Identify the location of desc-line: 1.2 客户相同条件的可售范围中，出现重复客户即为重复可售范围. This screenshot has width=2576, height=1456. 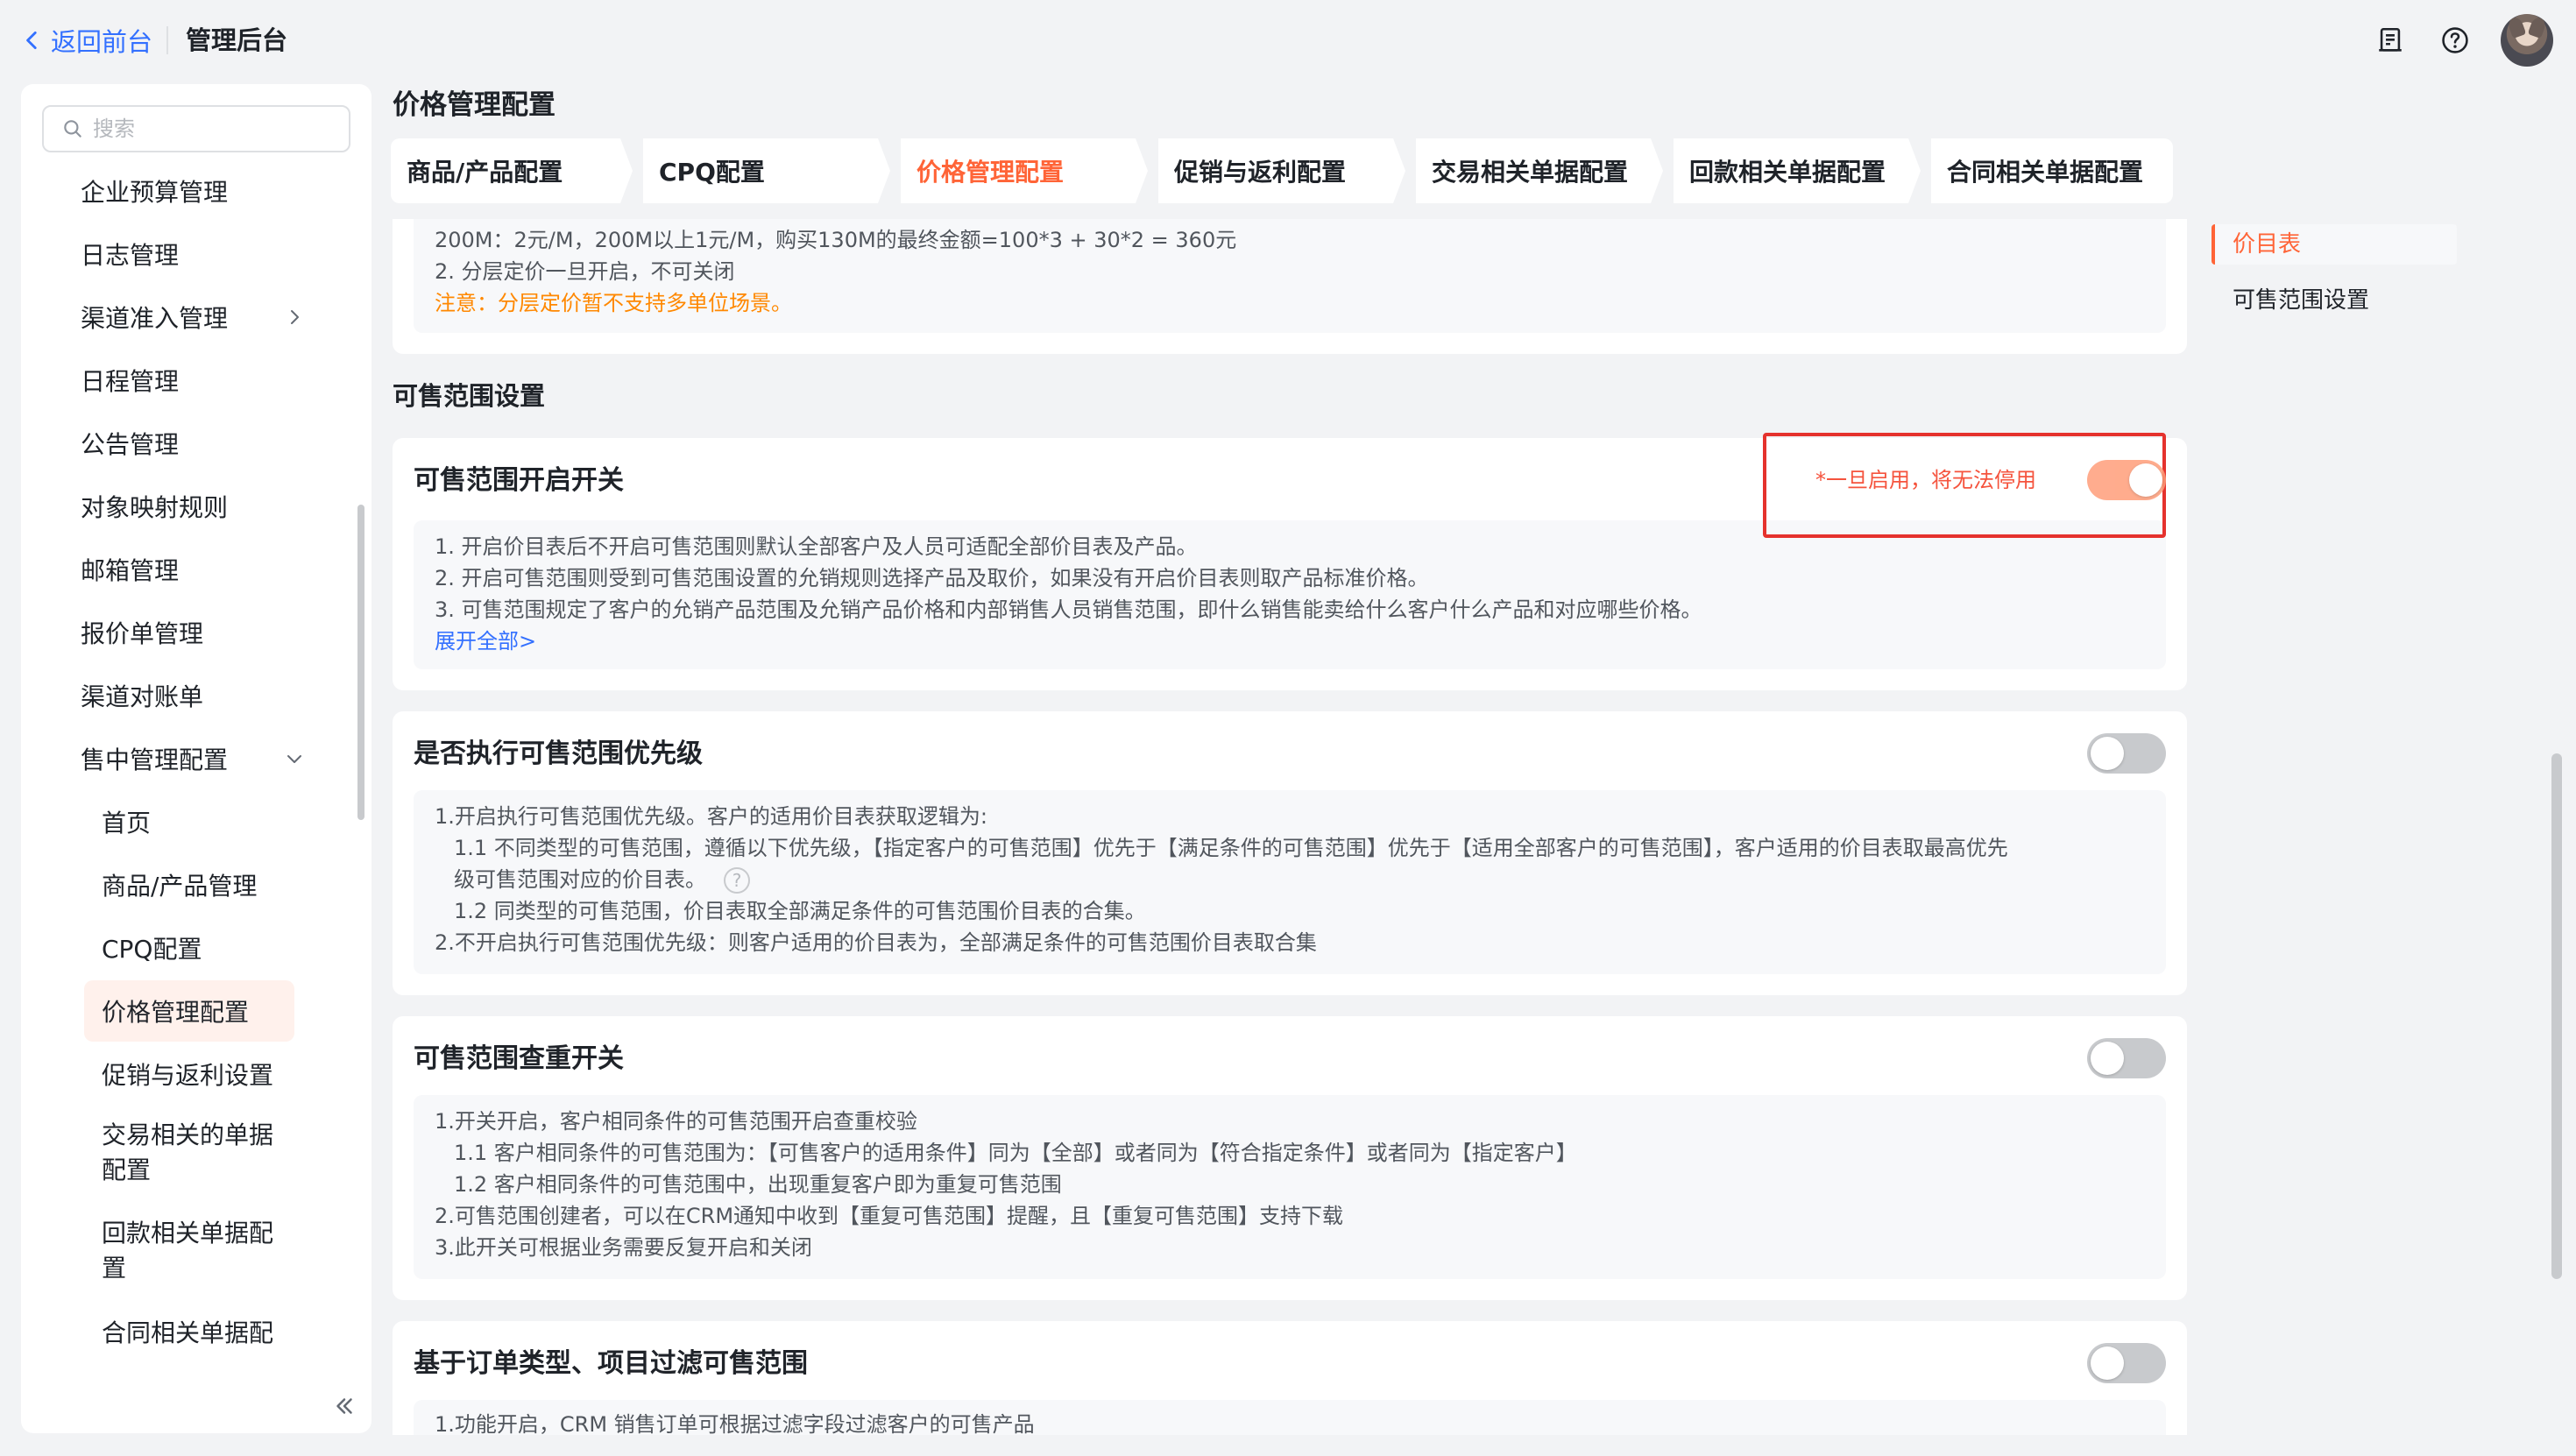
(758, 1184).